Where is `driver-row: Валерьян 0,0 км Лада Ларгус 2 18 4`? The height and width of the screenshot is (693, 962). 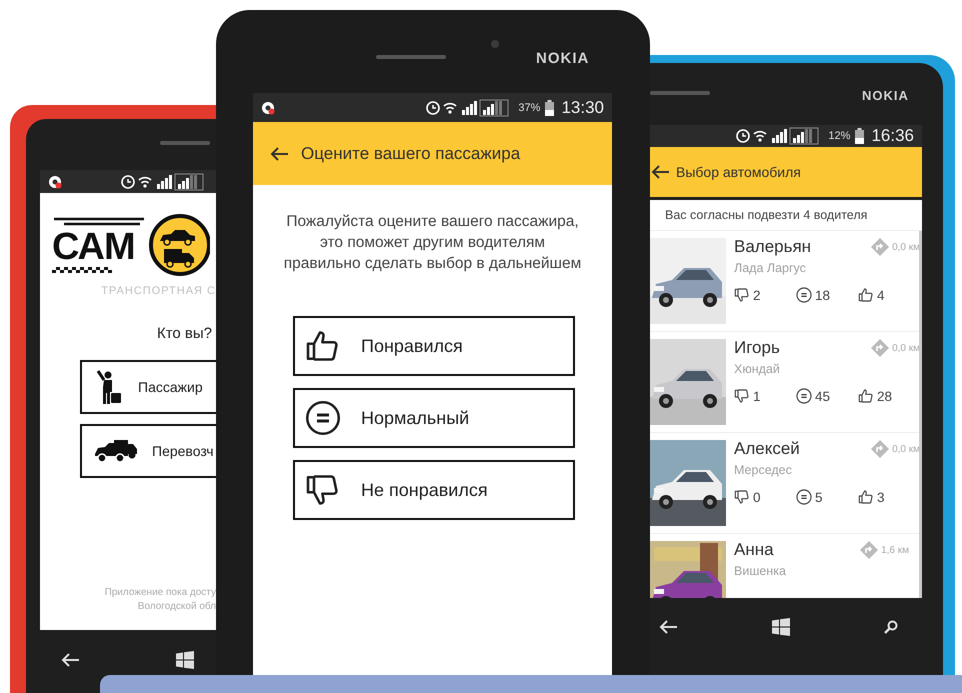
driver-row: Валерьян 0,0 км Лада Ларгус 2 18 4 is located at coordinates (784, 281).